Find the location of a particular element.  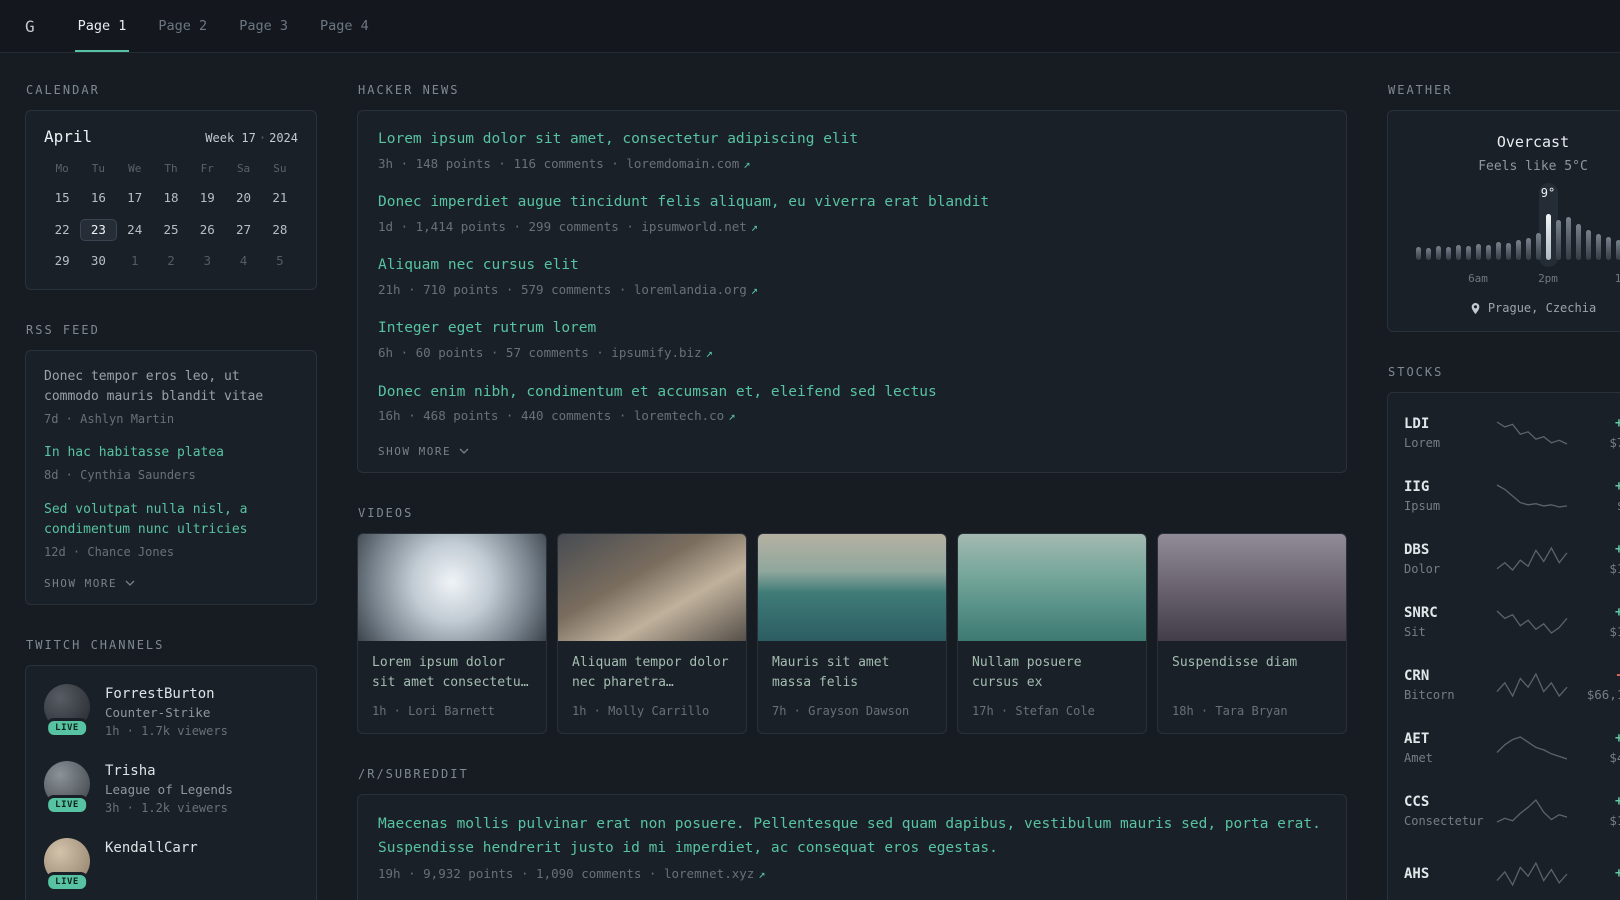

channel-name: KendallCarr is located at coordinates (151, 847).